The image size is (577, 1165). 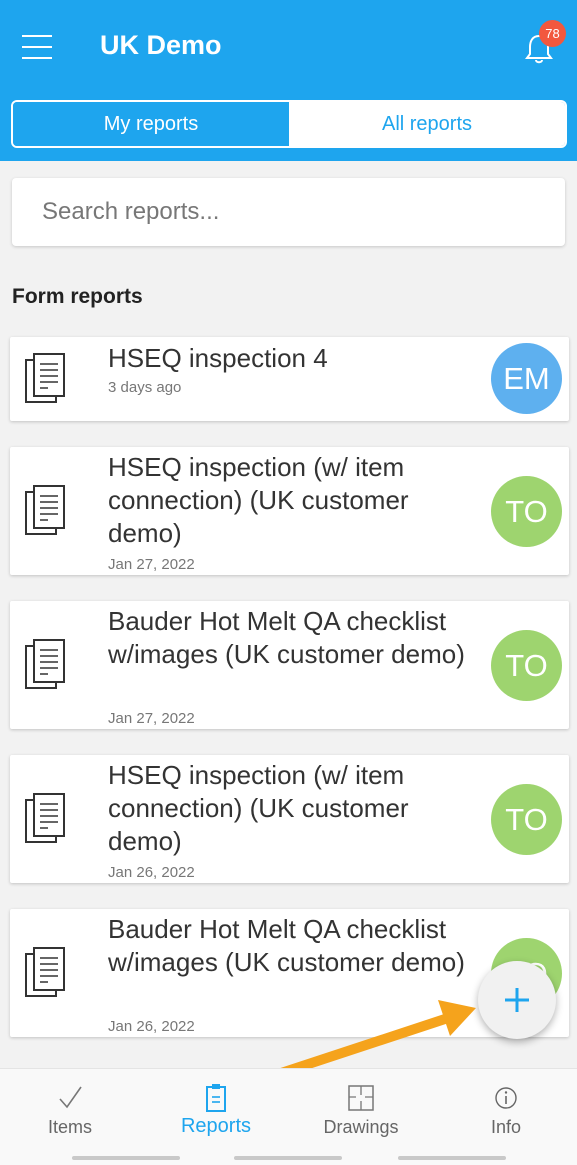 What do you see at coordinates (70, 1097) in the screenshot?
I see `check-icon` at bounding box center [70, 1097].